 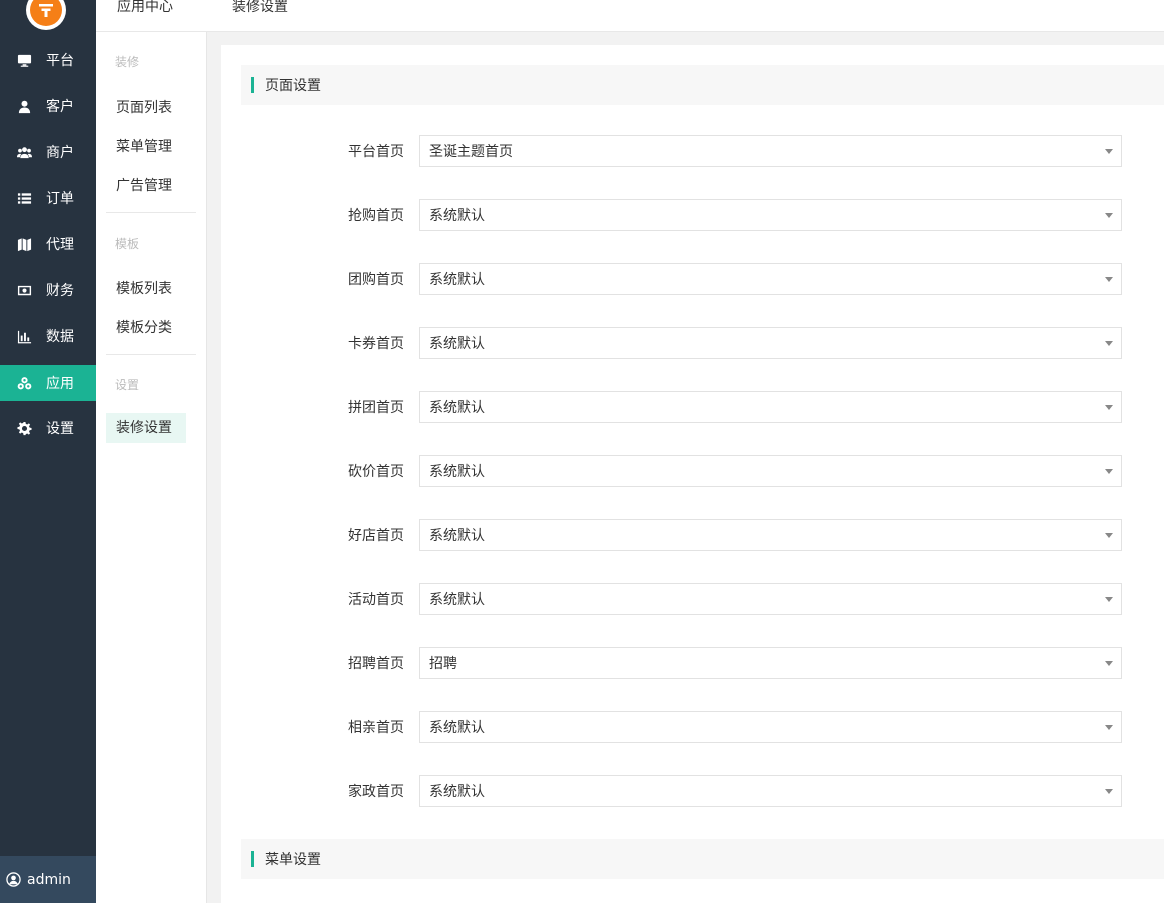 I want to click on form-row-recruit-home: 招聘首页 招聘, so click(x=692, y=664).